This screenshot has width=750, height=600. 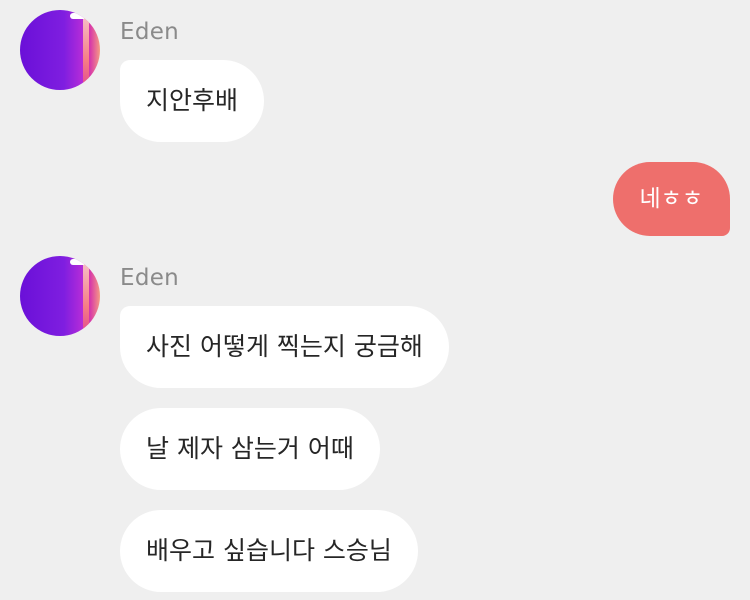 I want to click on outgoing-message-bubble: 네ㅎㅎ, so click(x=671, y=199).